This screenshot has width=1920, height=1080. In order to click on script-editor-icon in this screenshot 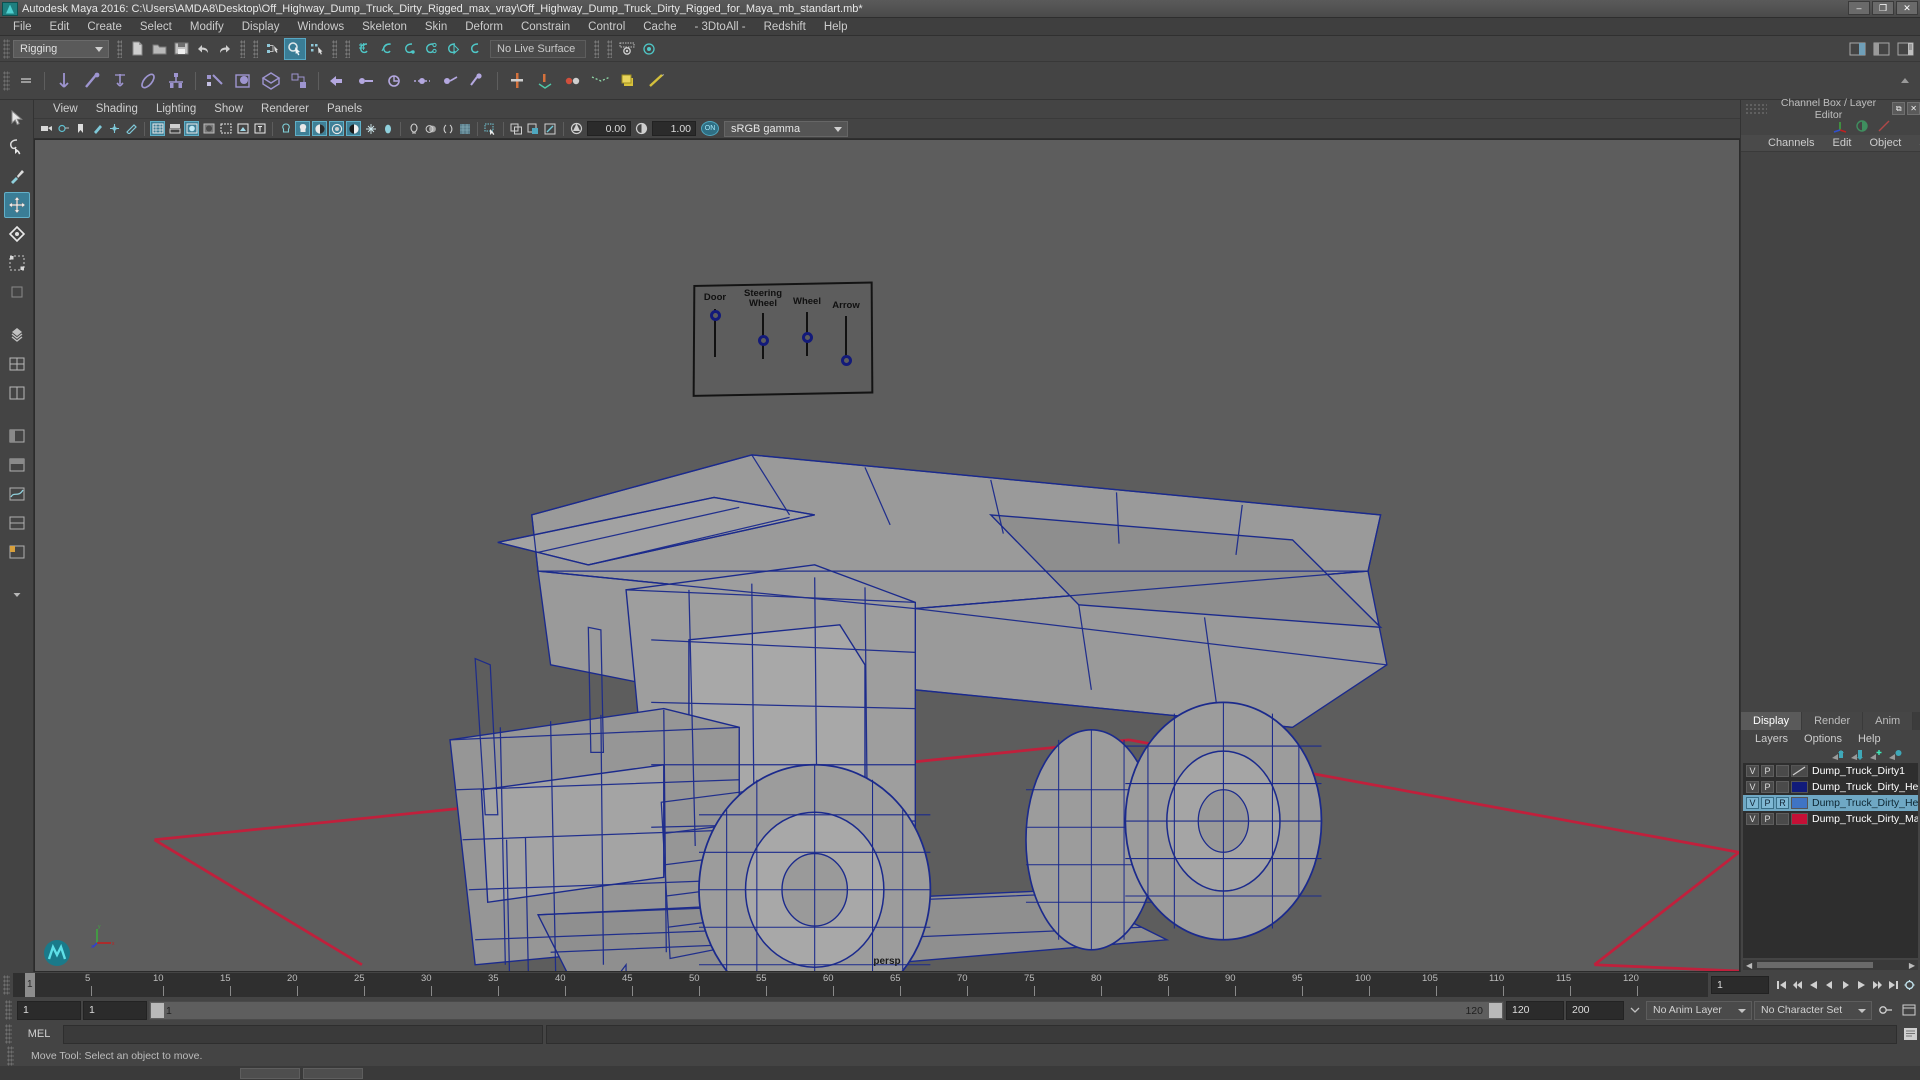, I will do `click(1910, 1034)`.